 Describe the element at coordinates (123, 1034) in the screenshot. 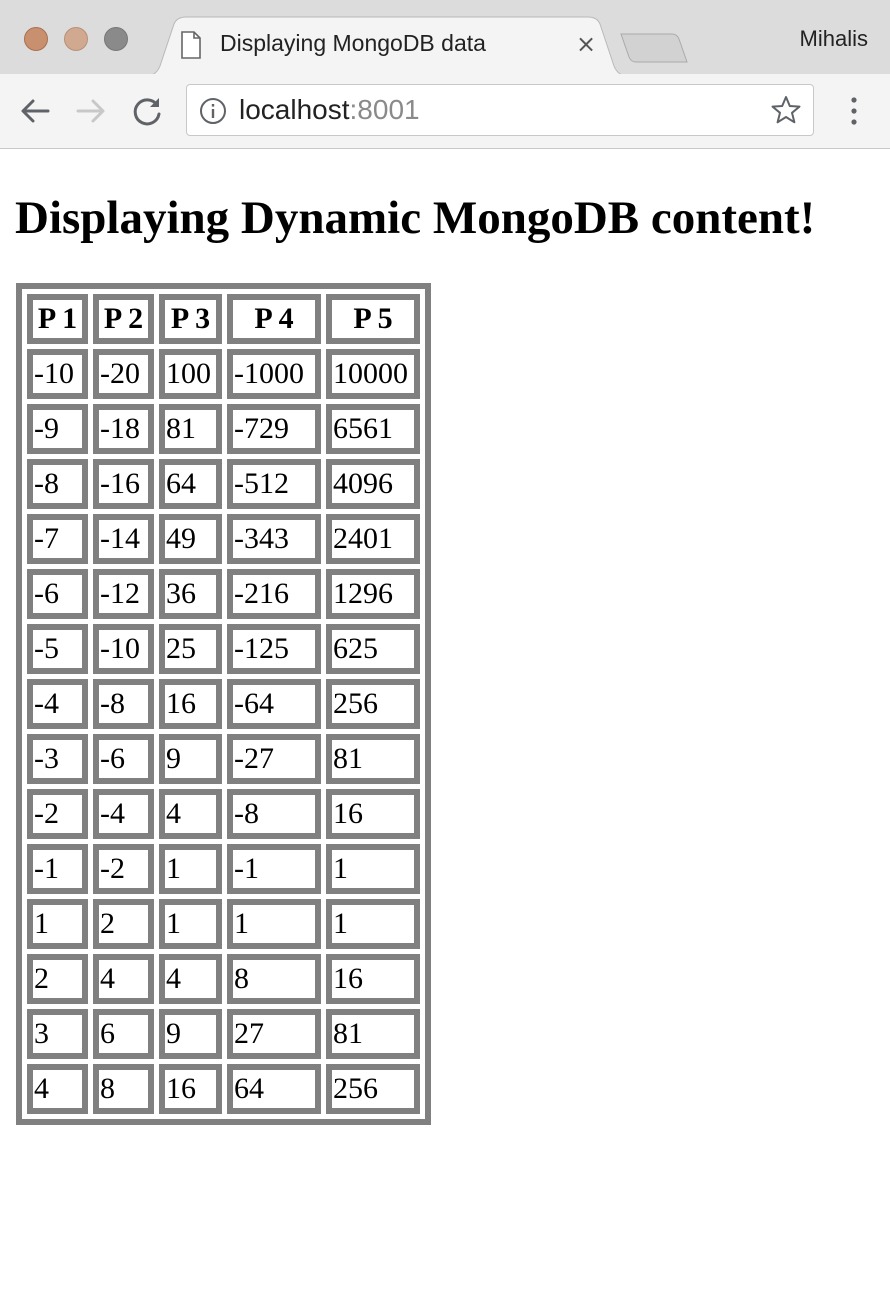

I see `table-cell: 6` at that location.